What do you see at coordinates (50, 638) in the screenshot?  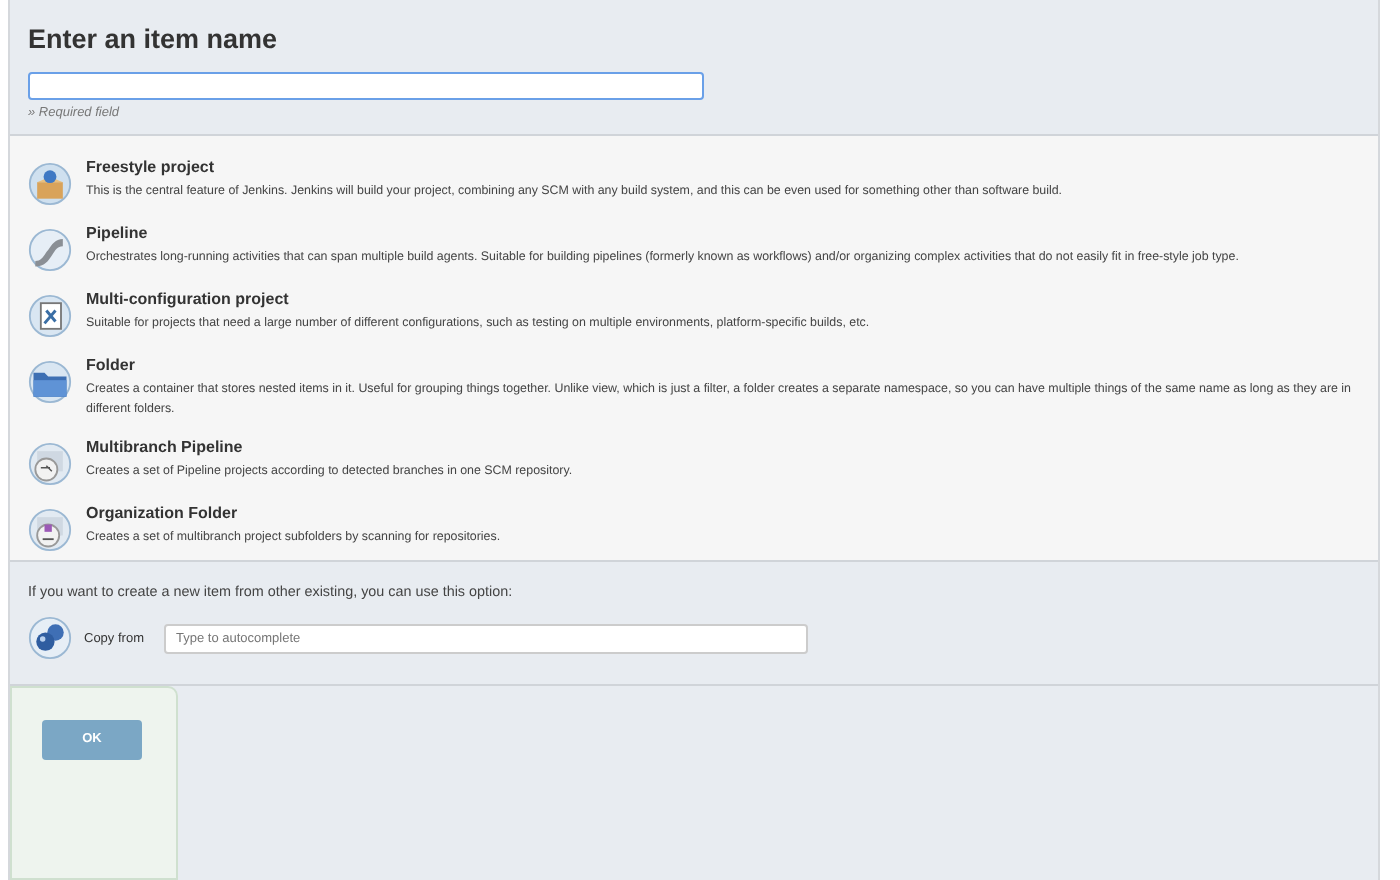 I see `spheres-icon` at bounding box center [50, 638].